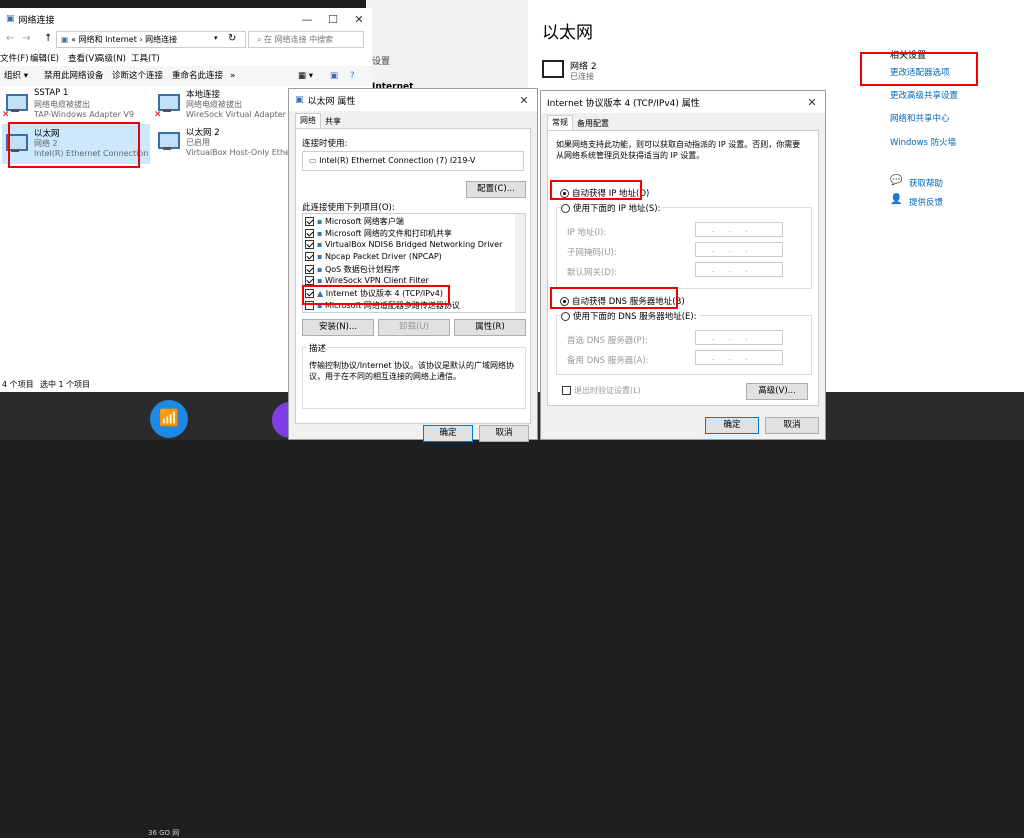 Image resolution: width=1024 pixels, height=838 pixels. I want to click on list-item: ▪ QoS 数据包计划程序, so click(352, 269).